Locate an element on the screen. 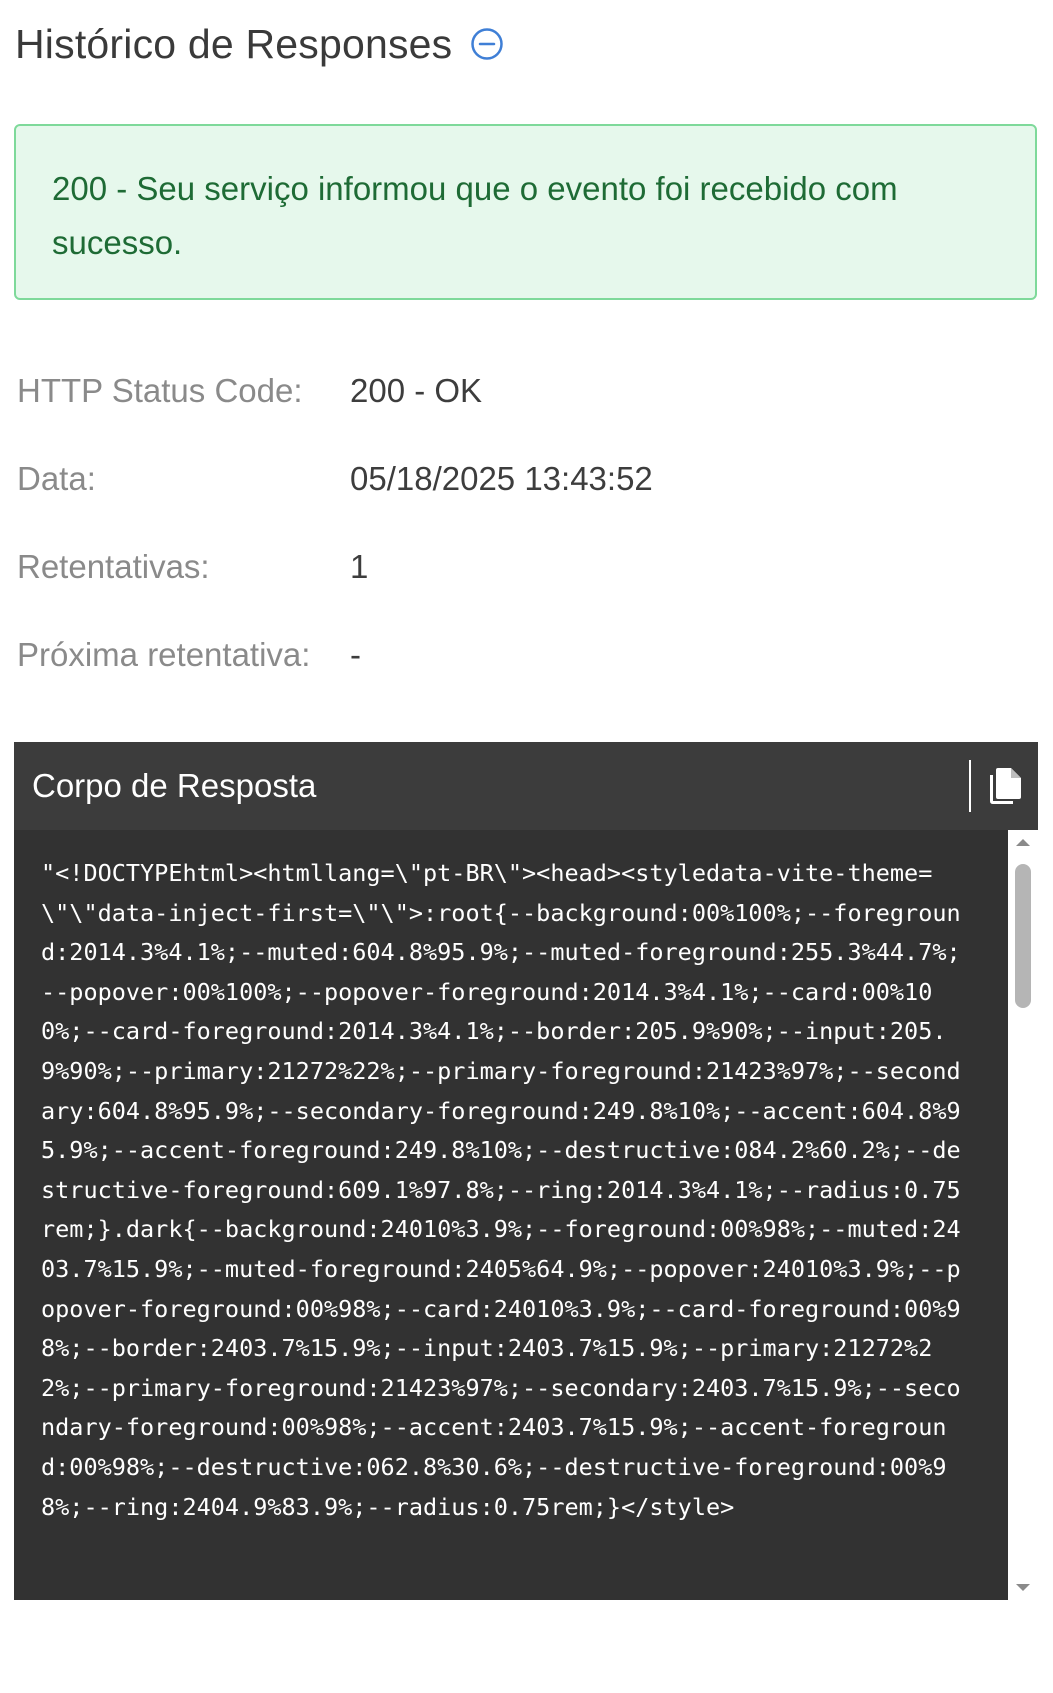  scroll-down-arrow-icon is located at coordinates (1023, 1588).